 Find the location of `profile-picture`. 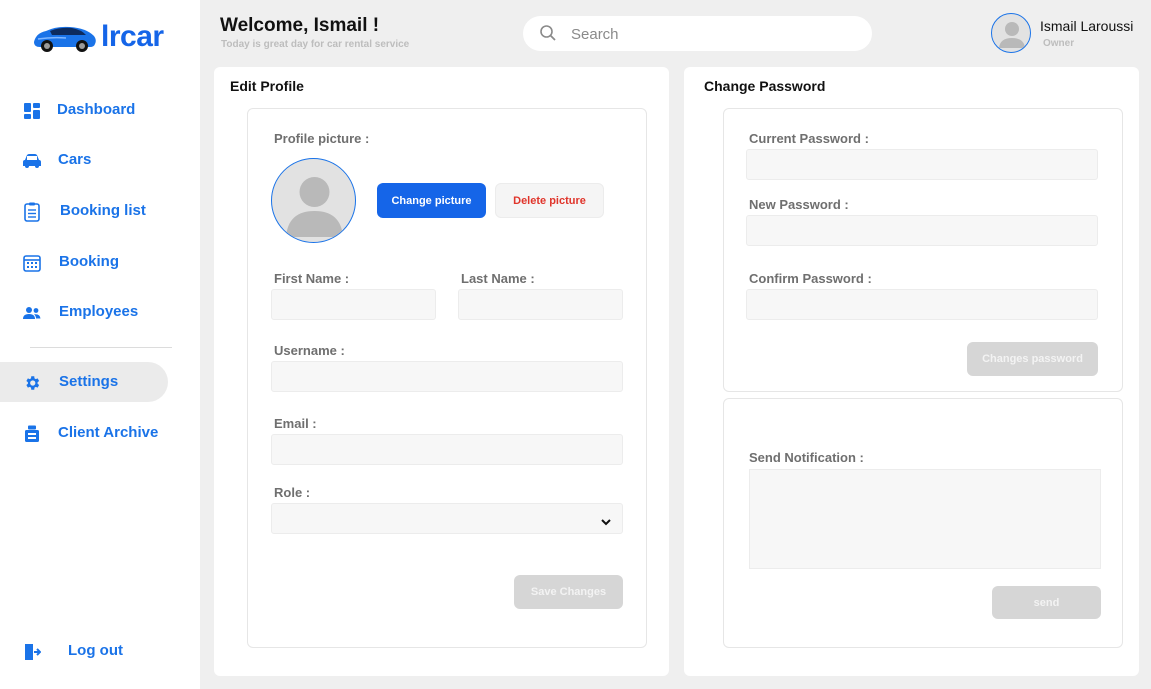

profile-picture is located at coordinates (313, 200).